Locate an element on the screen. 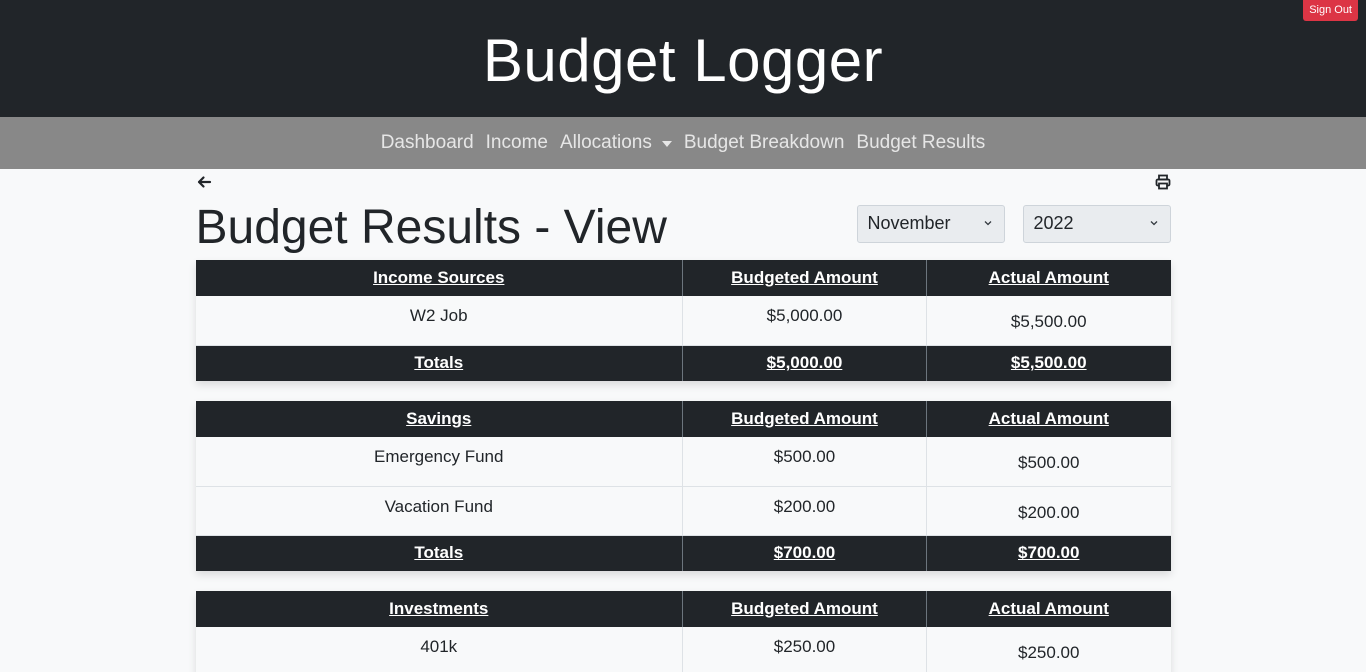 The height and width of the screenshot is (672, 1366). cell-budgeted: $200.00 is located at coordinates (804, 511).